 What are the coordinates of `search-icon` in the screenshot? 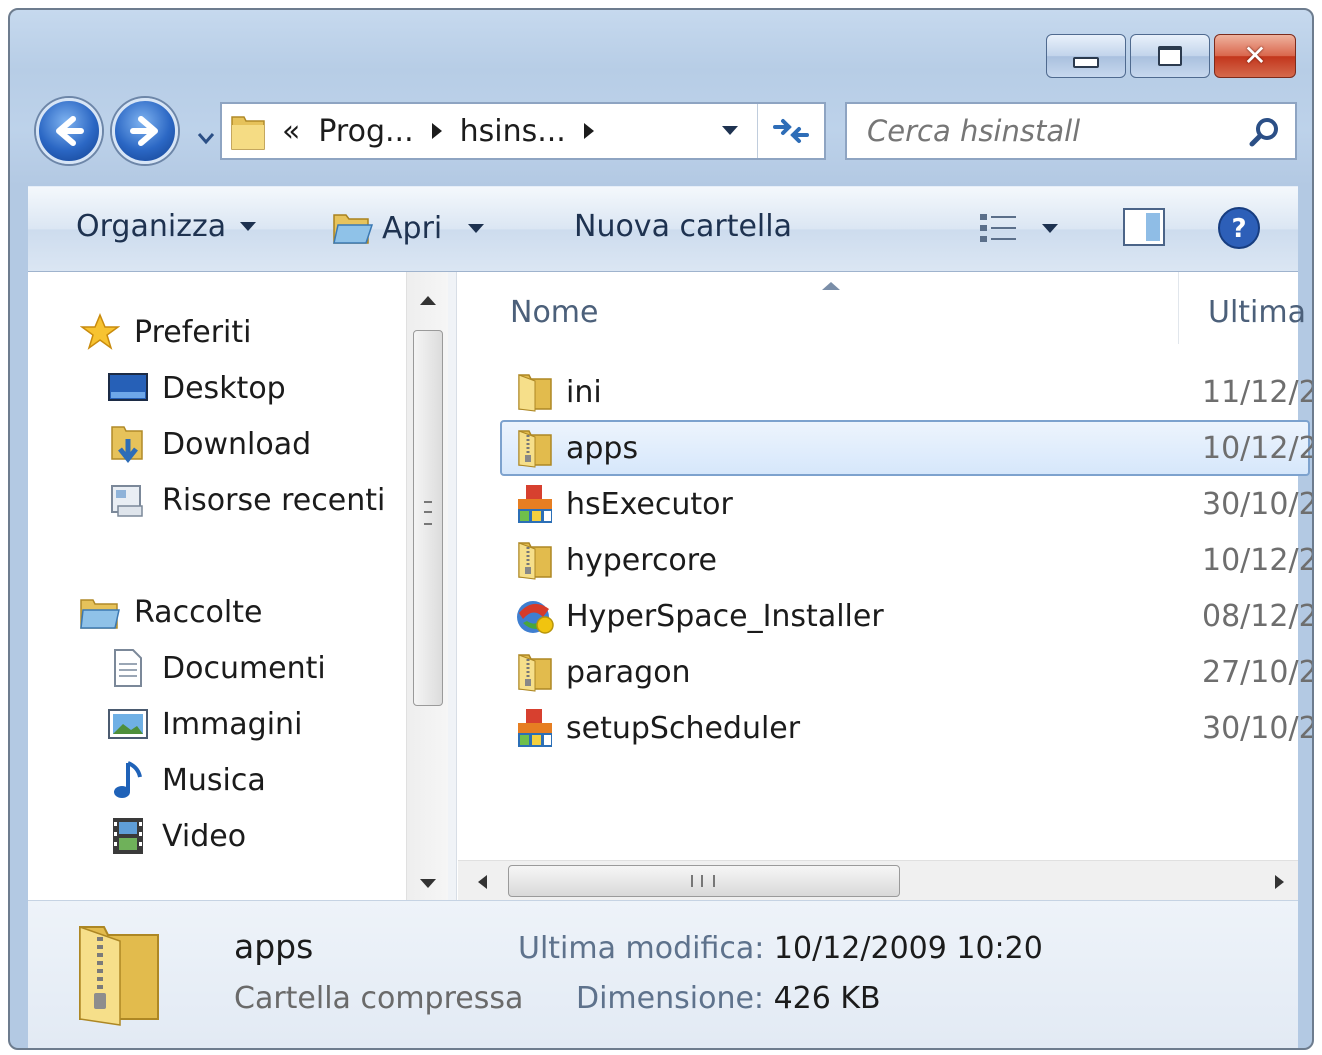 It's located at (1265, 132).